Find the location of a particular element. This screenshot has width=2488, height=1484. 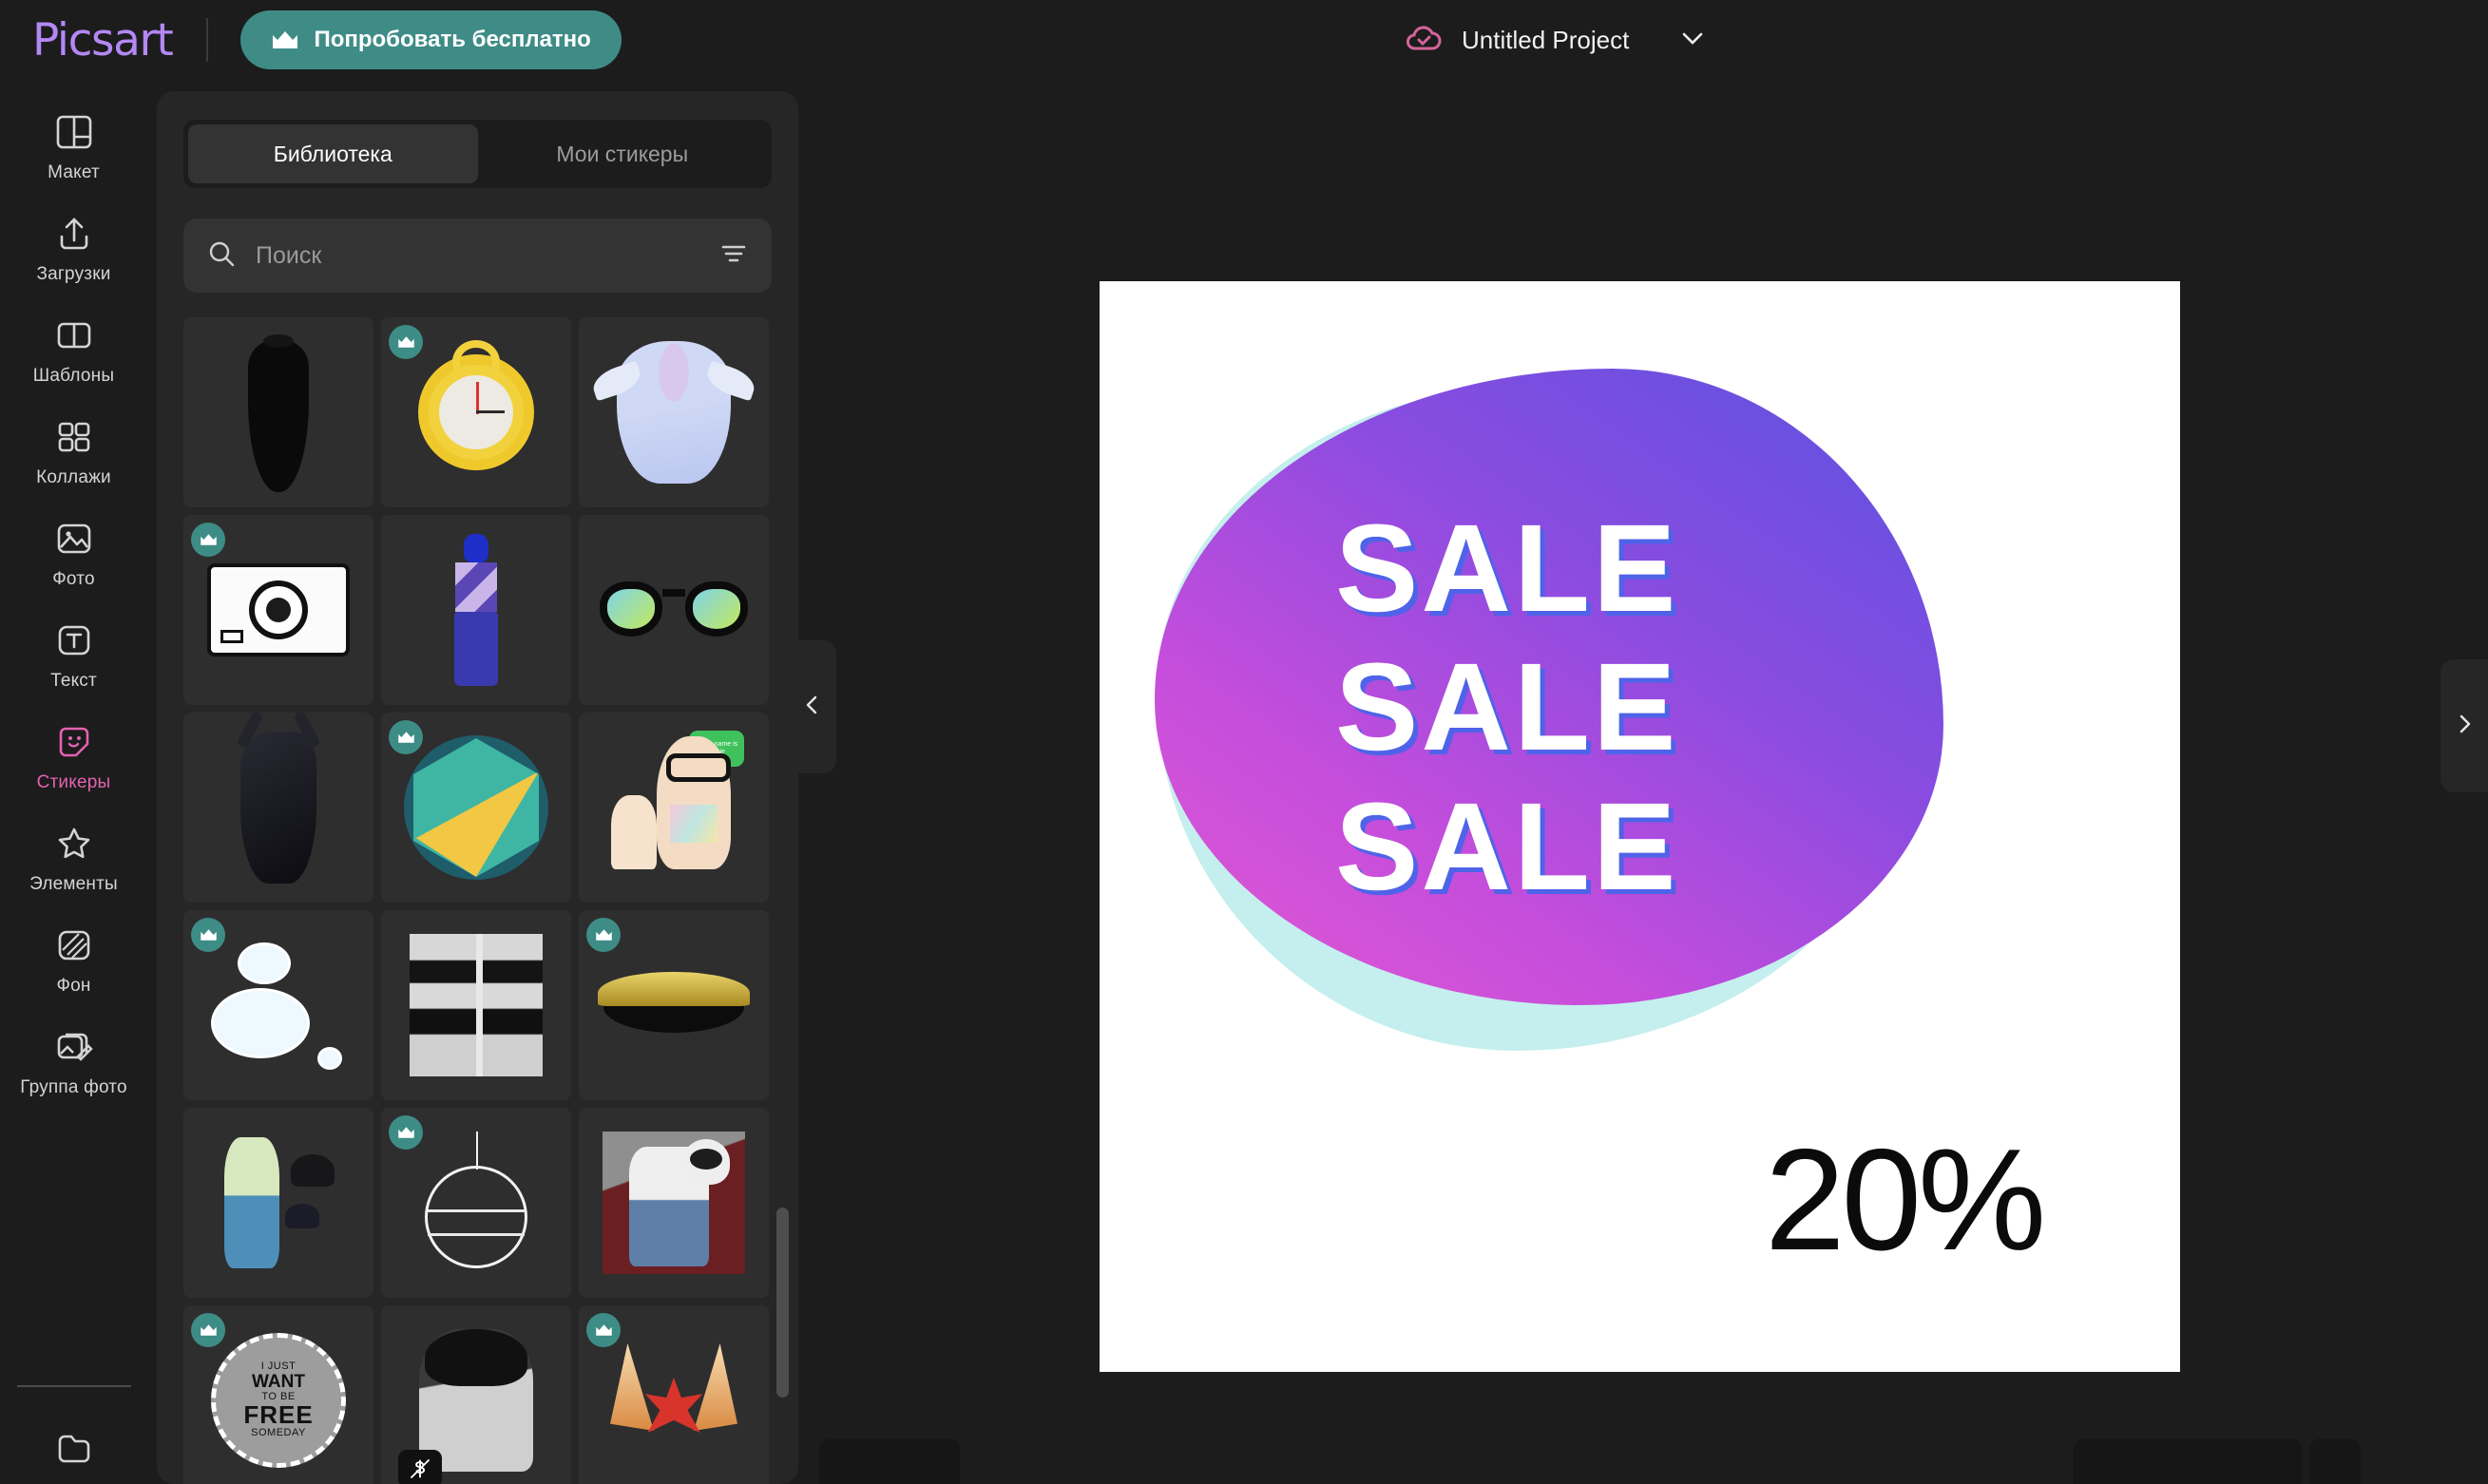

project-title: Untitled Project is located at coordinates (1546, 39).